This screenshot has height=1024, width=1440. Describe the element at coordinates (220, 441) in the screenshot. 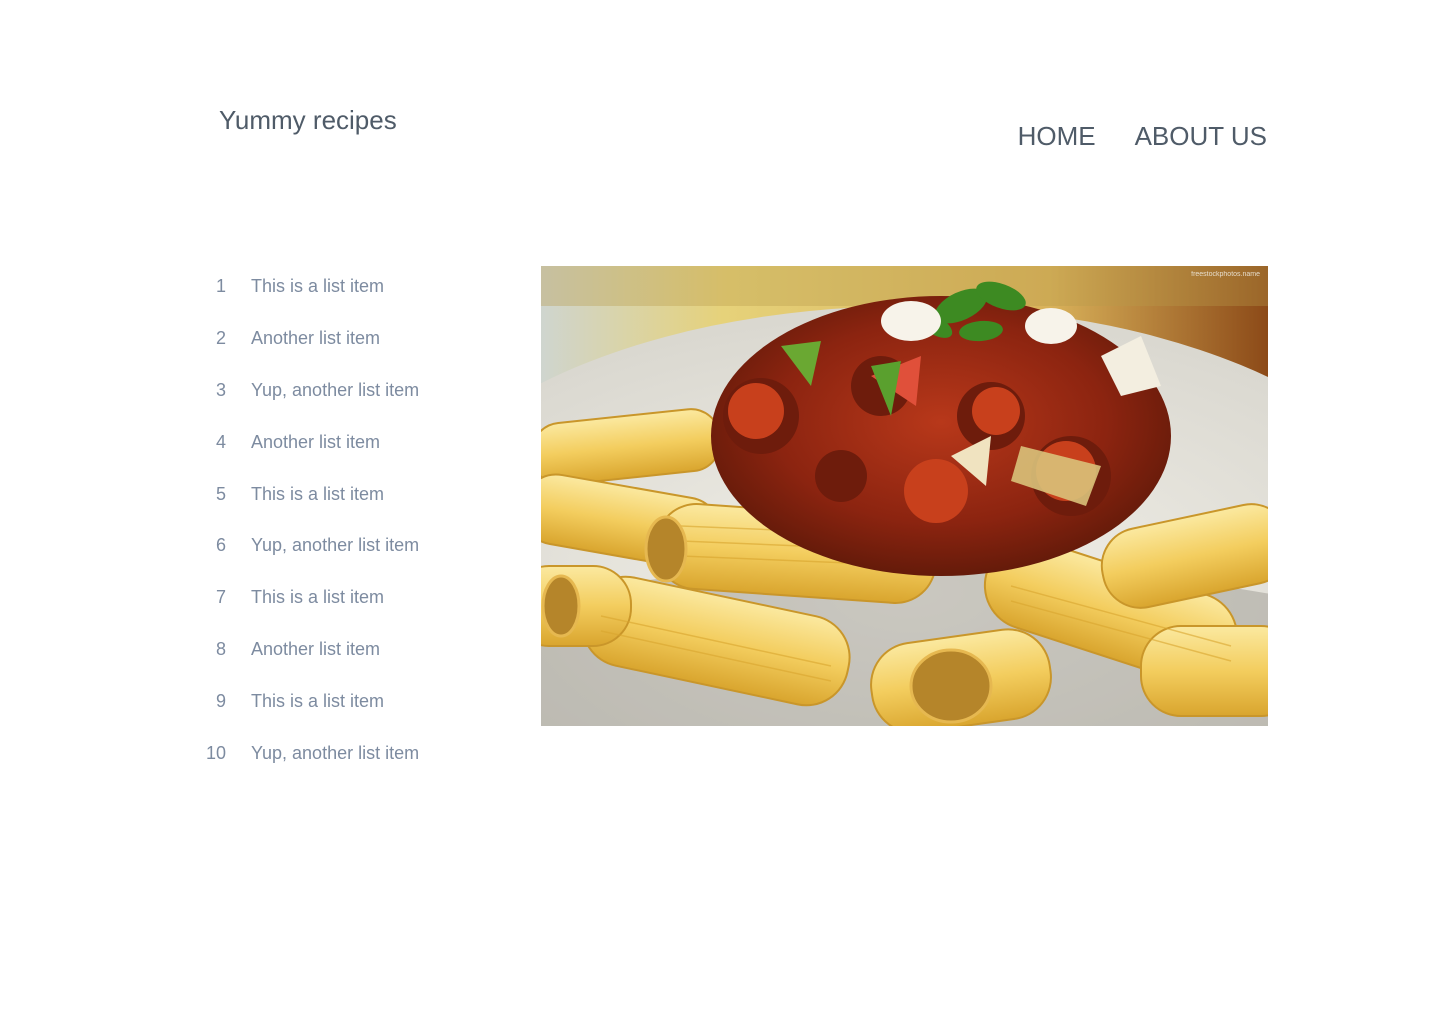

I see `list-item-number: 4` at that location.